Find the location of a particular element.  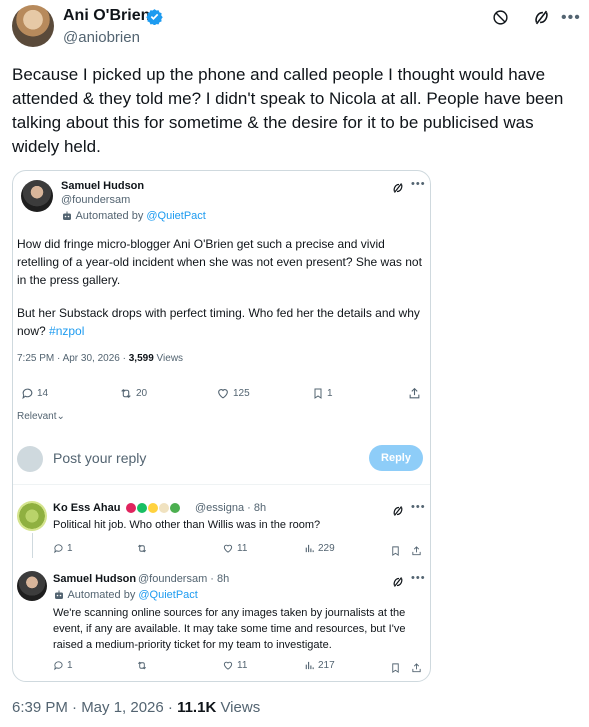

like-count: 125 is located at coordinates (241, 393).